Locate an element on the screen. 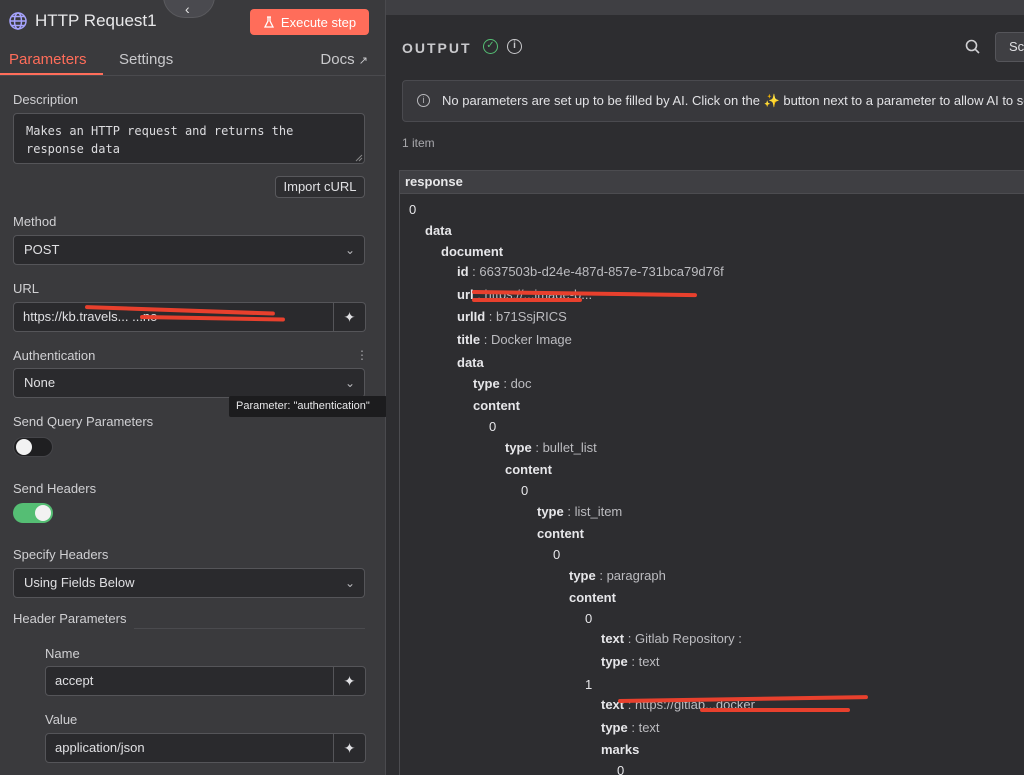 Image resolution: width=1024 pixels, height=775 pixels. json-value: bullet_list is located at coordinates (569, 447).